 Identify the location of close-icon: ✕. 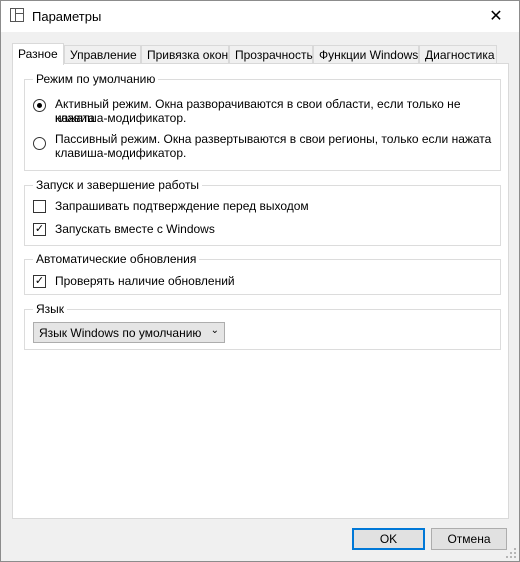
(496, 16).